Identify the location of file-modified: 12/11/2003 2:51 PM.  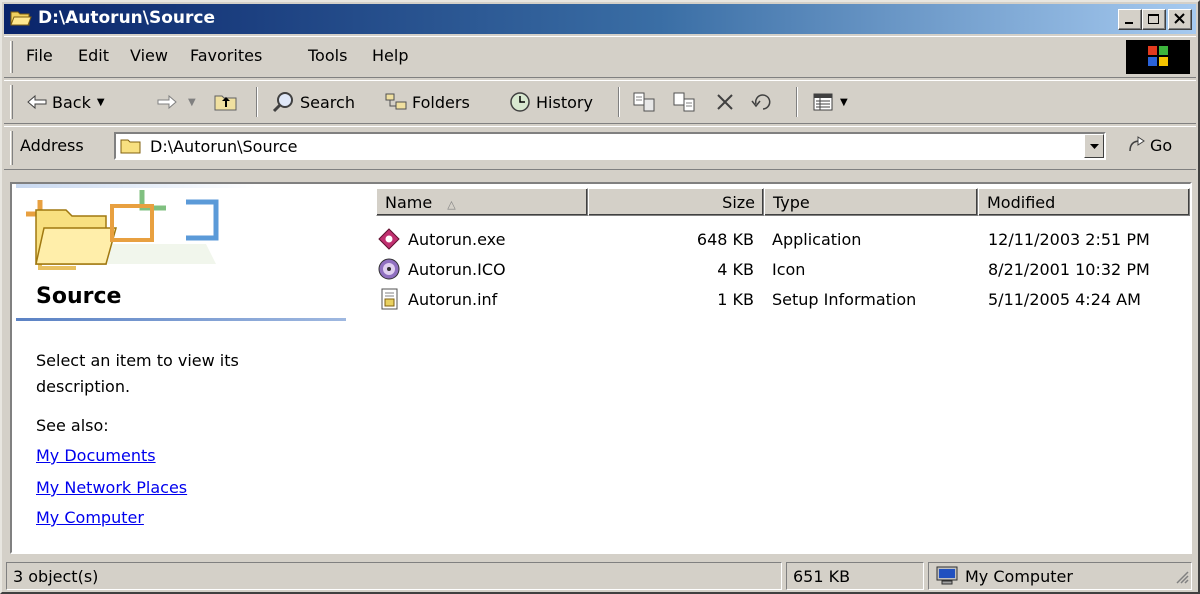
(1069, 239).